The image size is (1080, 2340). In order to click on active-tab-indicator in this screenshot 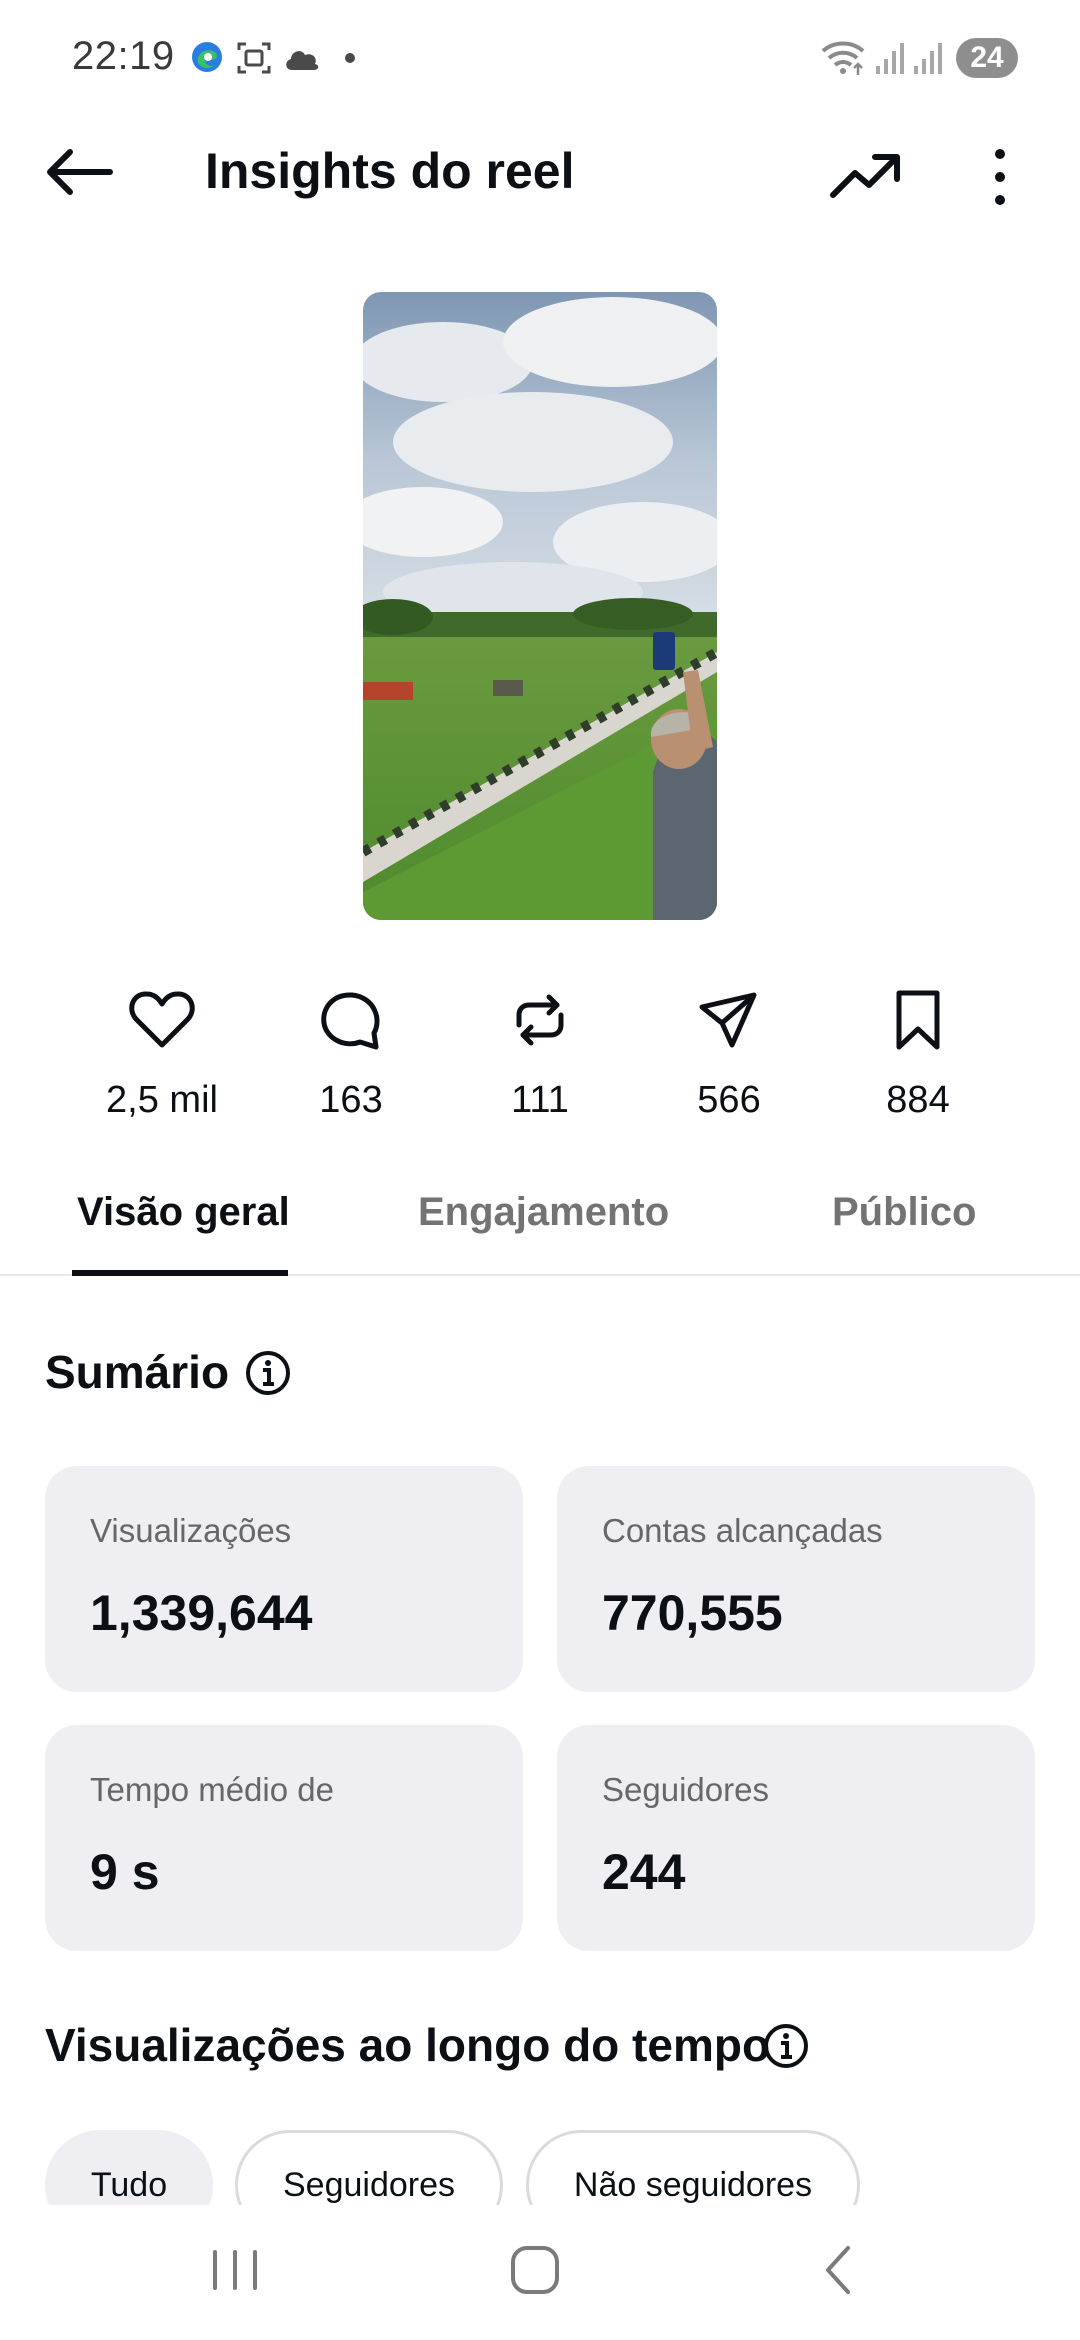, I will do `click(180, 1273)`.